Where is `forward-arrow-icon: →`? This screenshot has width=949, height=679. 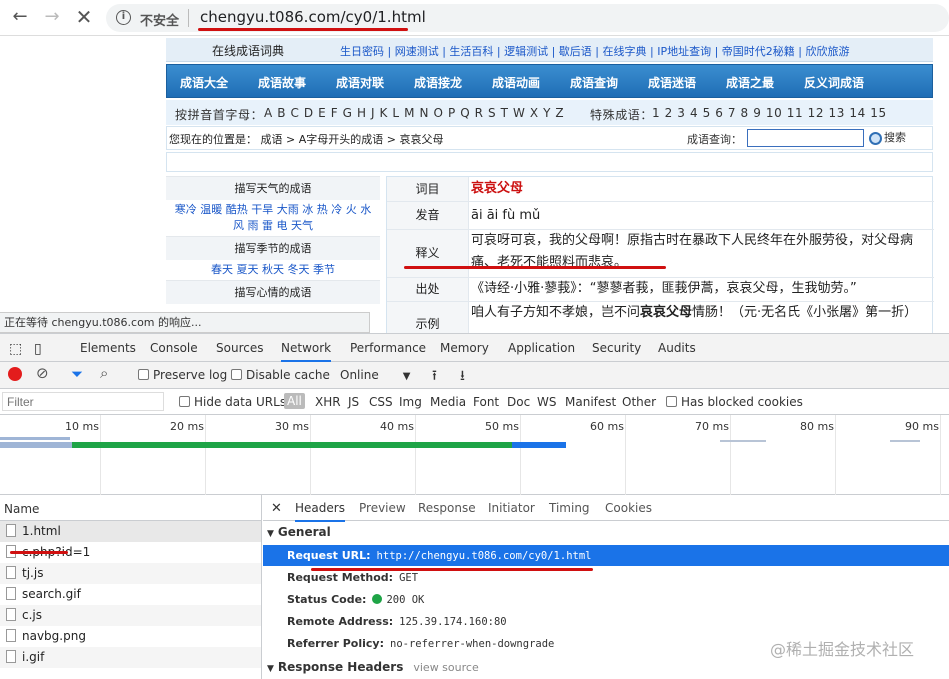
forward-arrow-icon: → is located at coordinates (52, 18).